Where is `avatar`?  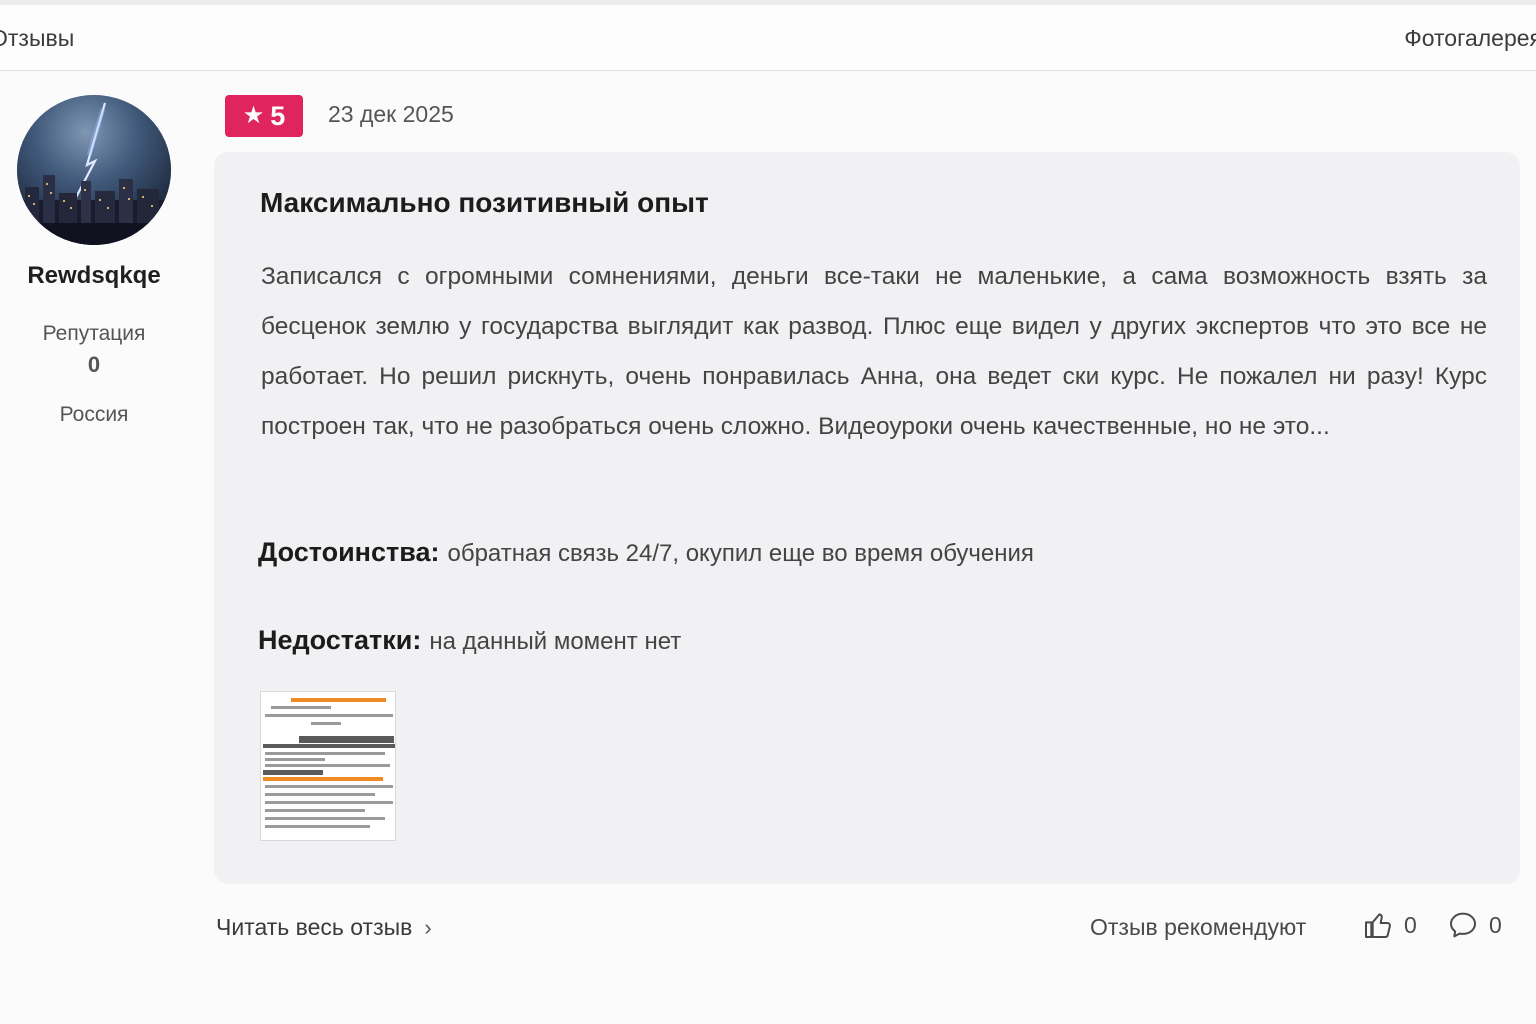 avatar is located at coordinates (94, 170).